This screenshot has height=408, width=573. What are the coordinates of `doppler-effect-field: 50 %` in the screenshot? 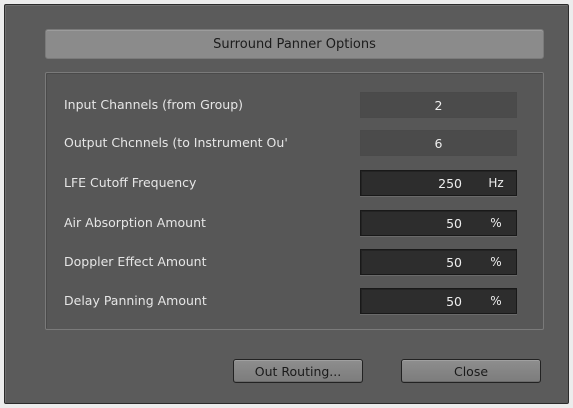 It's located at (438, 262).